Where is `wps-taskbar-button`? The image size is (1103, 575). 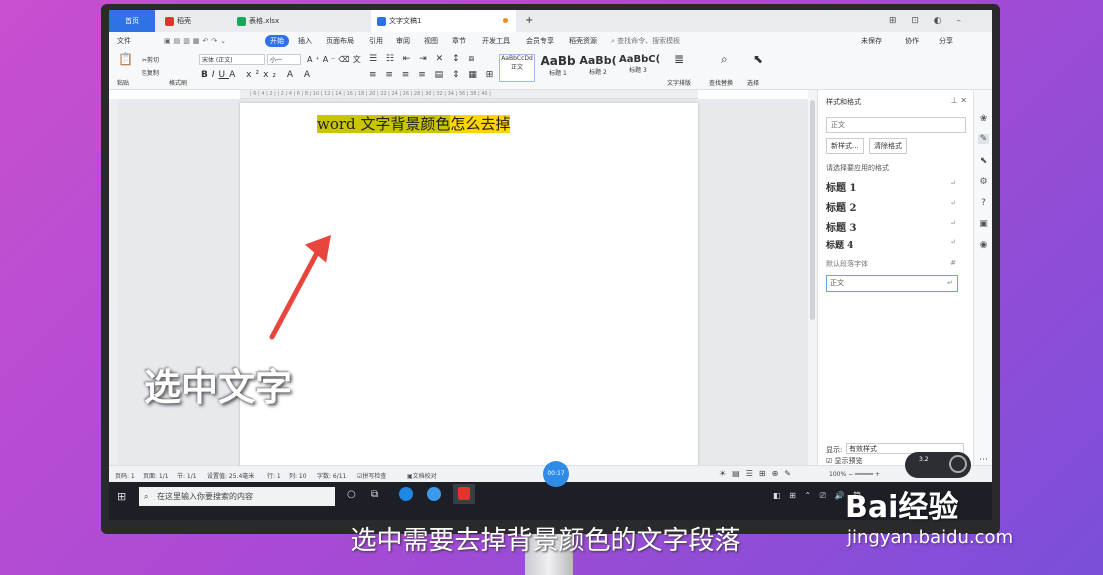
wps-taskbar-button is located at coordinates (464, 494).